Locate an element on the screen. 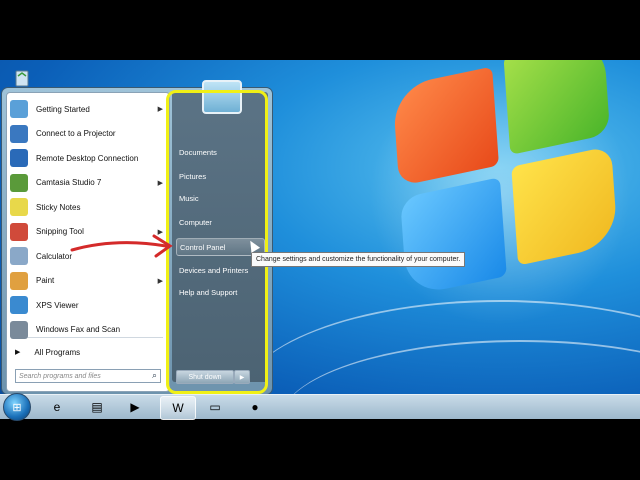  program-item: Windows Fax and Scan is located at coordinates (88, 330).